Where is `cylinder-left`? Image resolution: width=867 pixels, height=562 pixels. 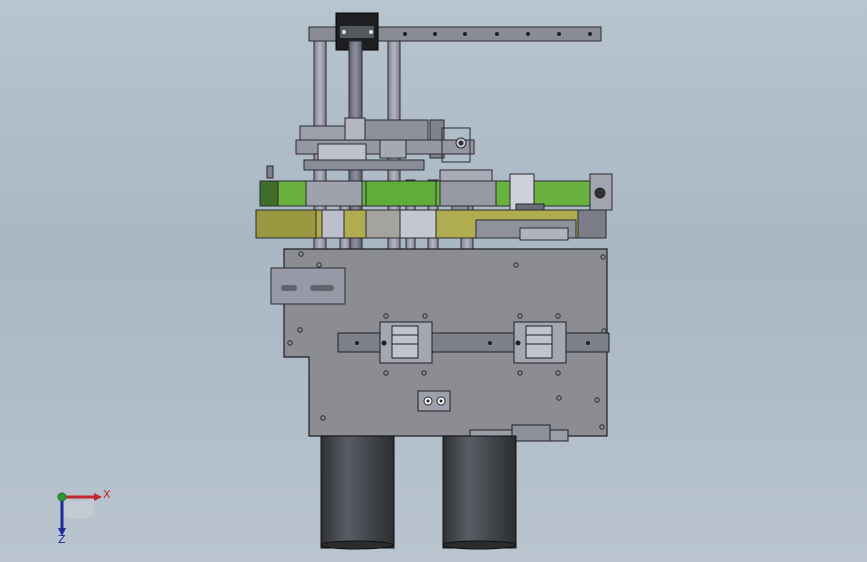 cylinder-left is located at coordinates (357, 492).